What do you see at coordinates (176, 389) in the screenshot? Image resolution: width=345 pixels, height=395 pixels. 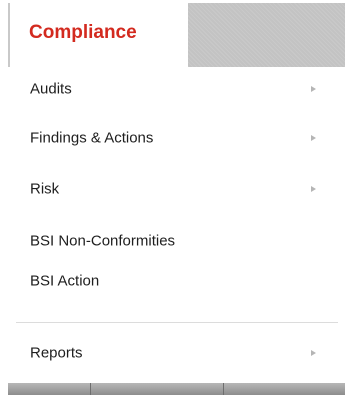 I see `background-strip` at bounding box center [176, 389].